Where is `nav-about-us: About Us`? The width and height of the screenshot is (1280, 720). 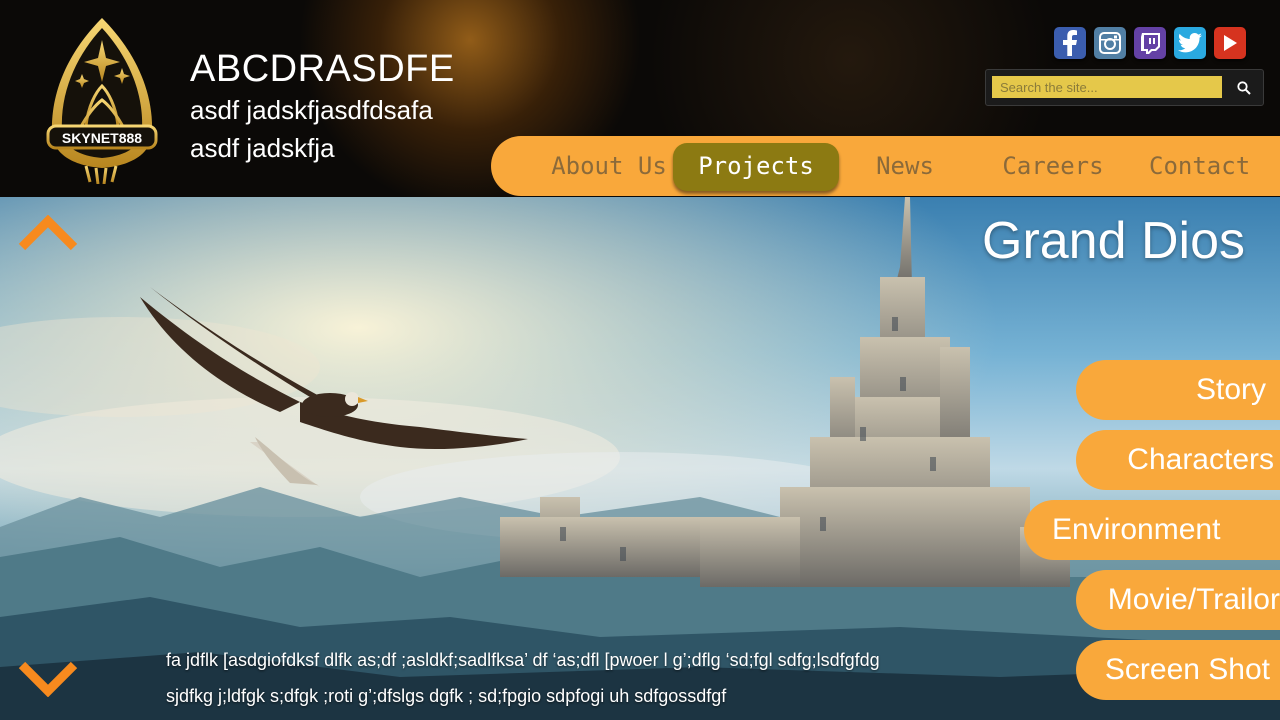 nav-about-us: About Us is located at coordinates (609, 167).